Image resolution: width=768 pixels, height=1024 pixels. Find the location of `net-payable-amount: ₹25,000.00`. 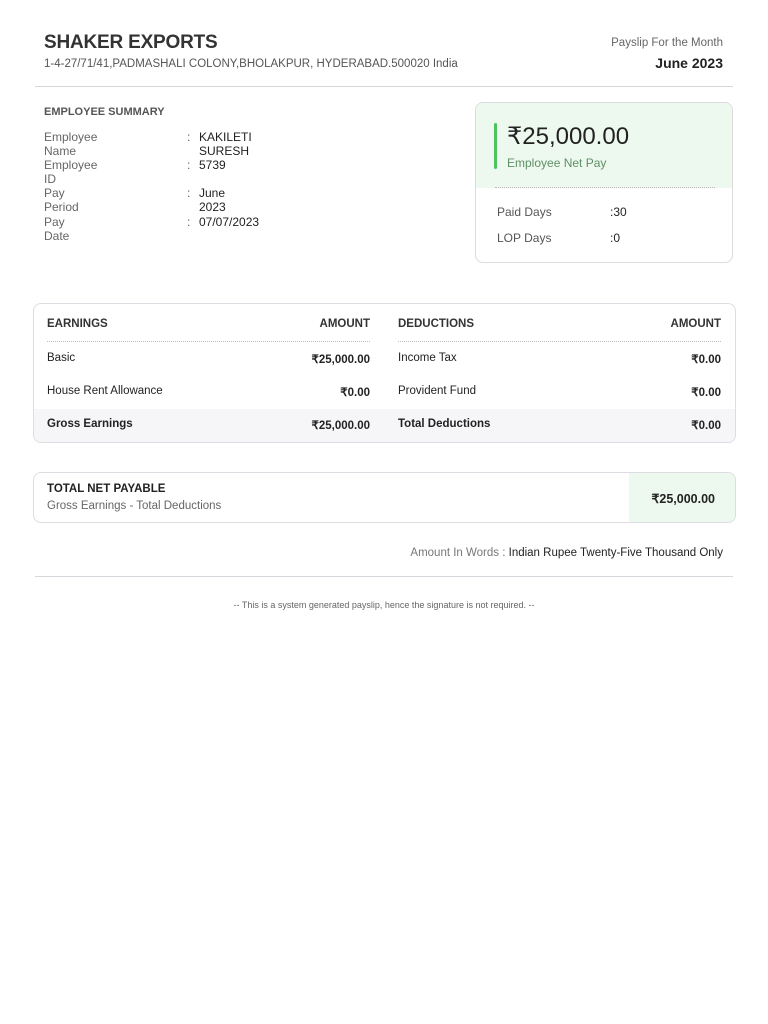

net-payable-amount: ₹25,000.00 is located at coordinates (683, 499).